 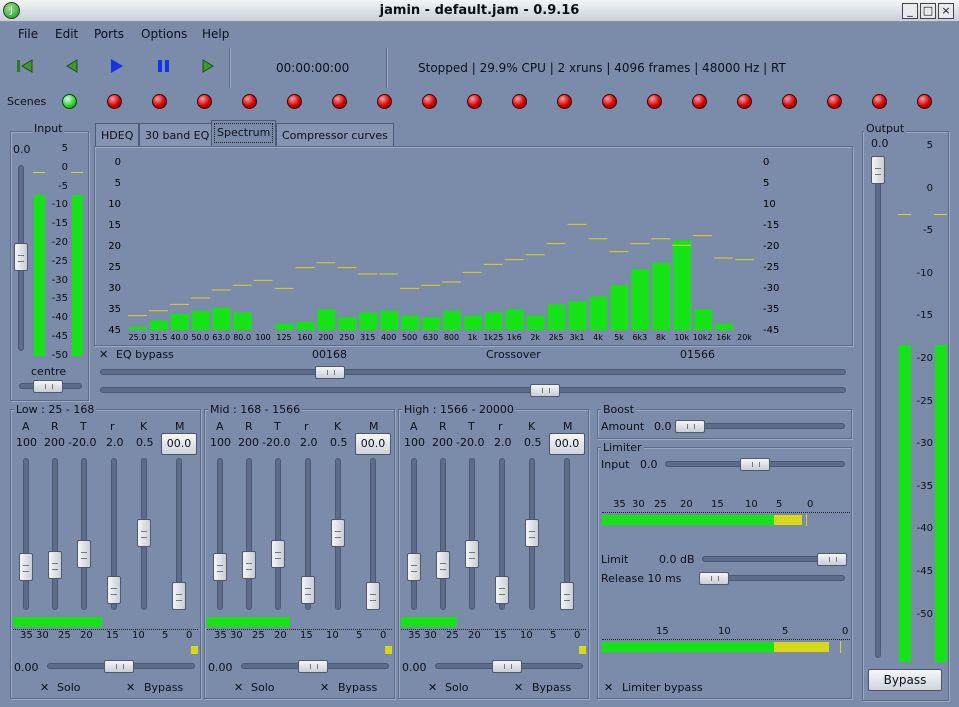 What do you see at coordinates (832, 559) in the screenshot?
I see `limit-handle` at bounding box center [832, 559].